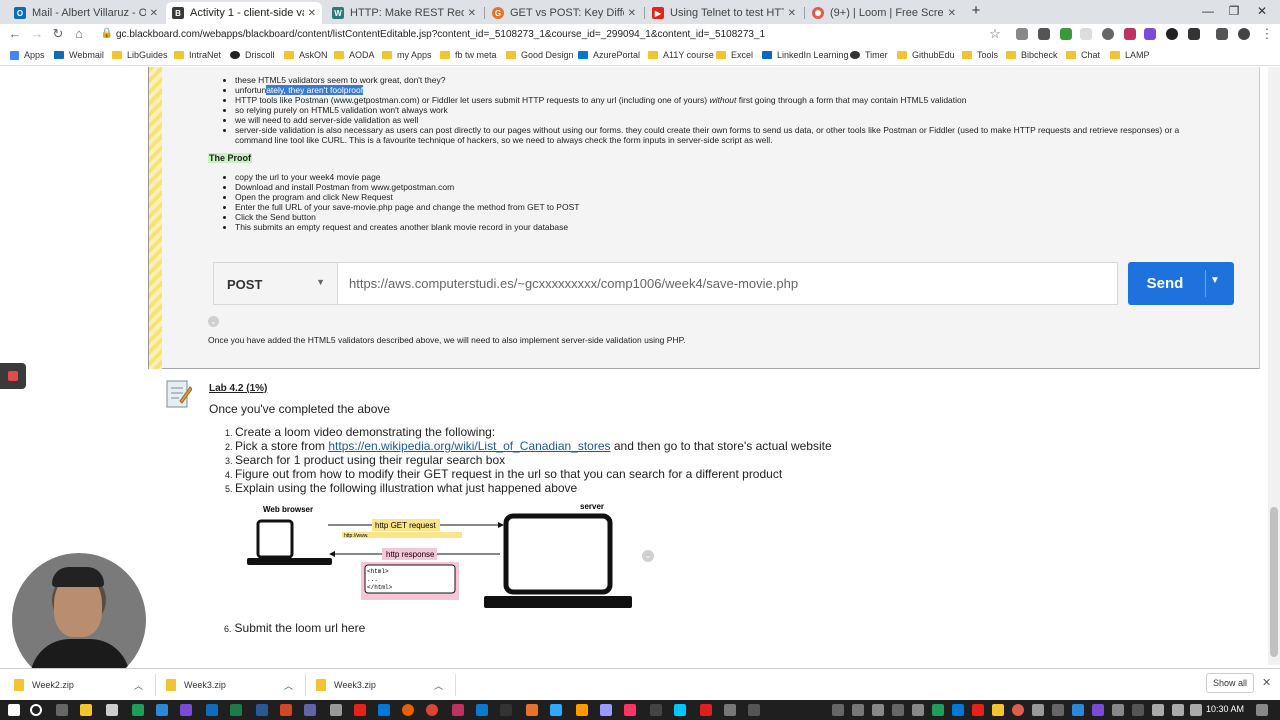  What do you see at coordinates (1230, 683) in the screenshot?
I see `show-all-button: Show all` at bounding box center [1230, 683].